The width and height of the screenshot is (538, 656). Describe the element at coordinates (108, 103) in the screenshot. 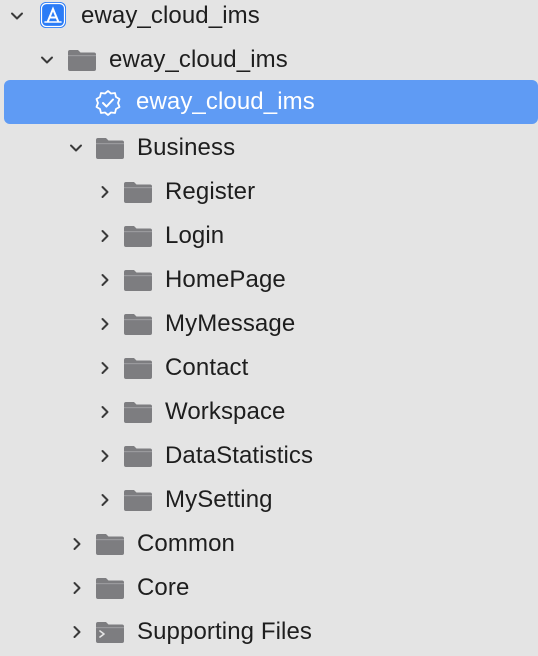

I see `target-badge-icon` at that location.